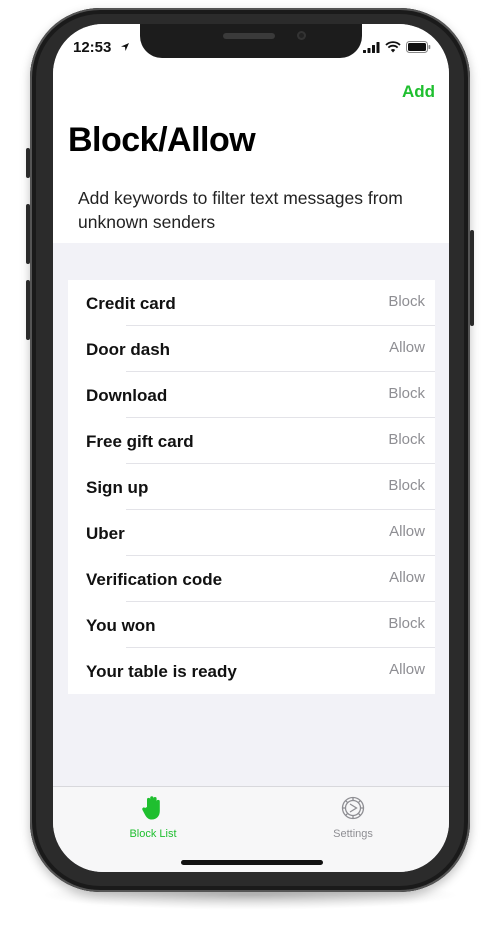 The height and width of the screenshot is (929, 502). What do you see at coordinates (92, 47) in the screenshot?
I see `status-time: 12:53` at bounding box center [92, 47].